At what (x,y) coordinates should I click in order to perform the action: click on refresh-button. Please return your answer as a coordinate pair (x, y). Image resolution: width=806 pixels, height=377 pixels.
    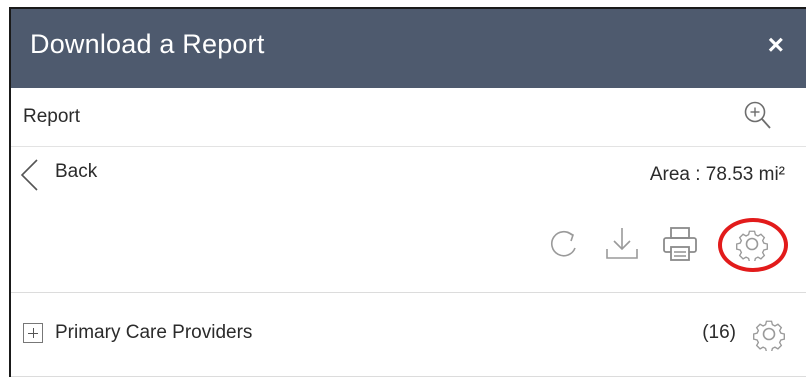
    Looking at the image, I should click on (564, 244).